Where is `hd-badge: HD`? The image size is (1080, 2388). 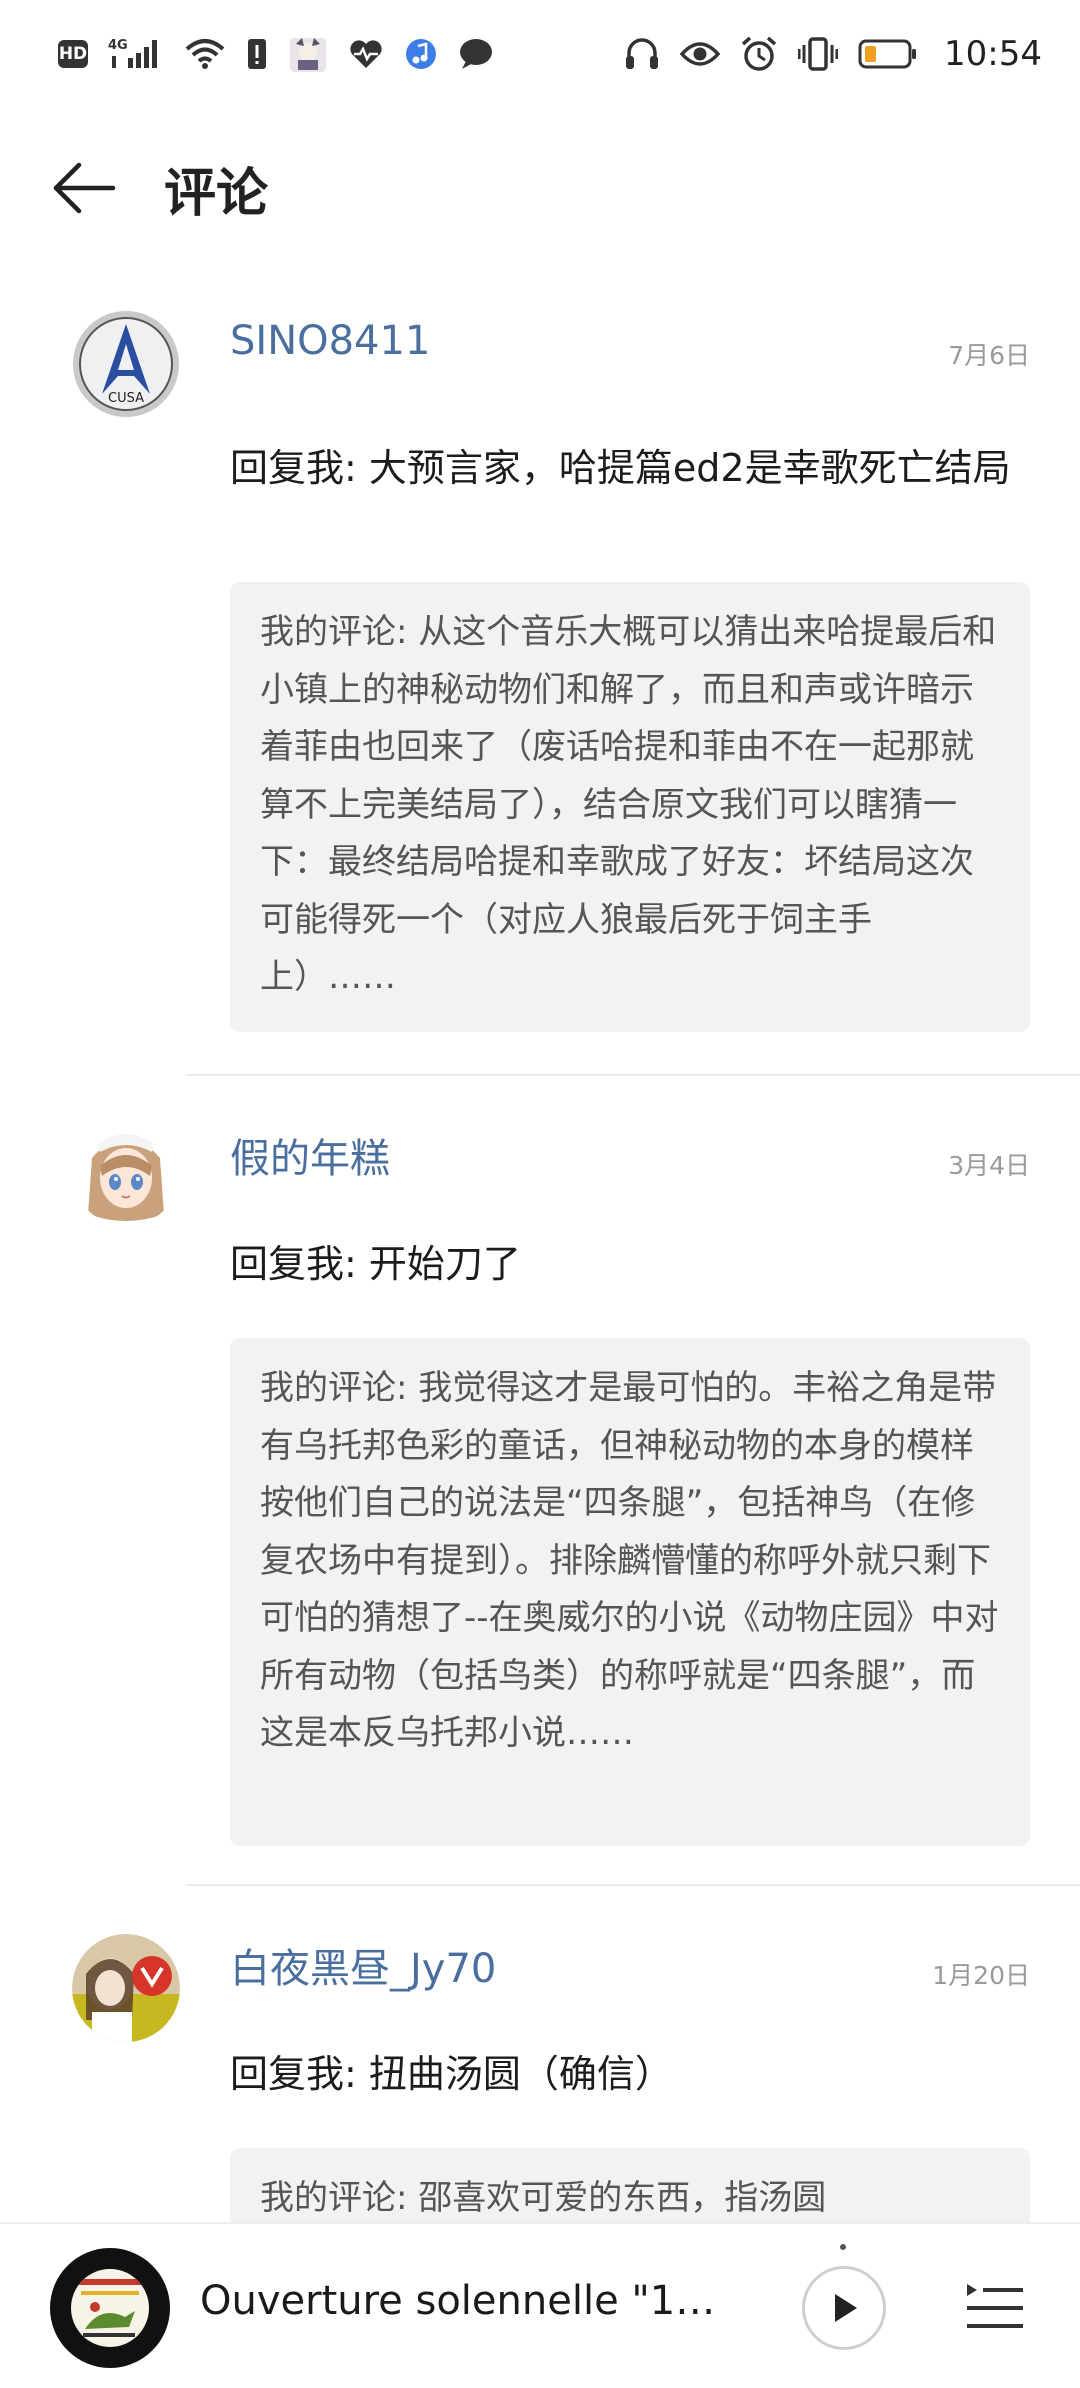 hd-badge: HD is located at coordinates (73, 54).